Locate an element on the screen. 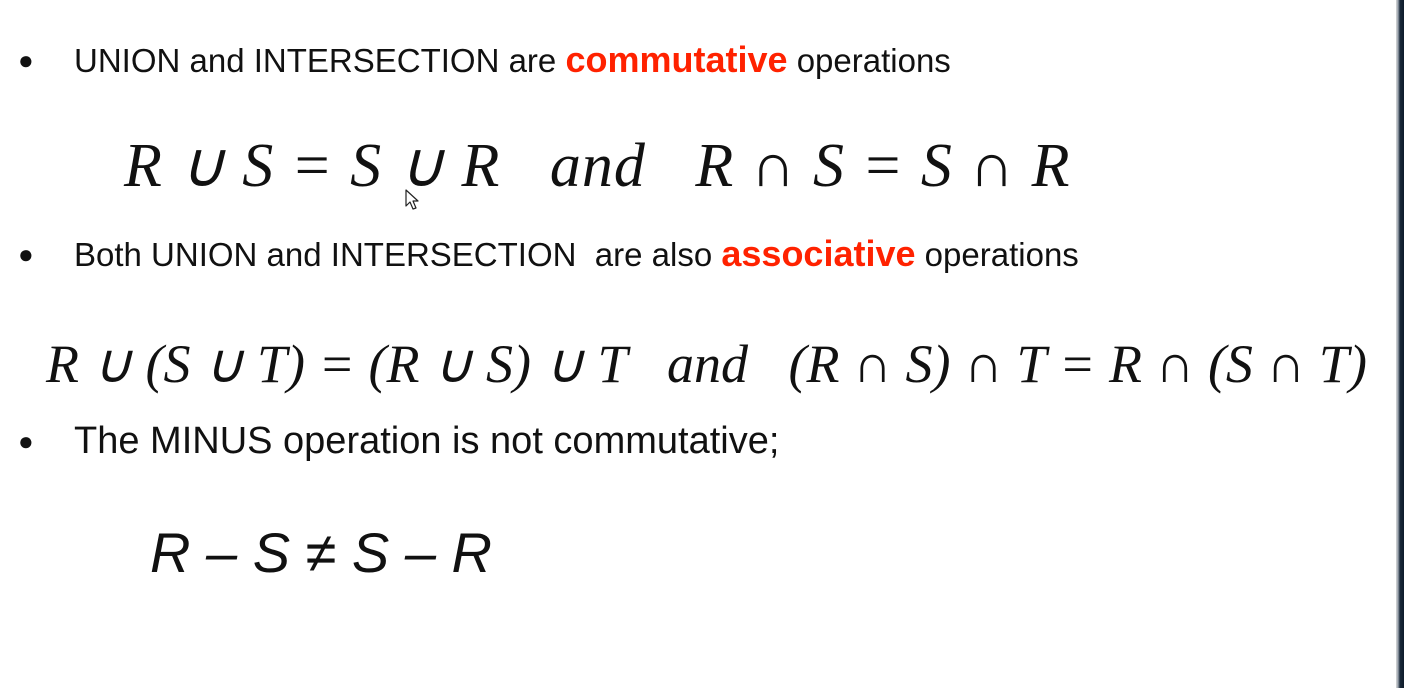 The height and width of the screenshot is (688, 1404). formula-commutative: R ∪ S = S ∪ R and R ∩ S = S ∩ R is located at coordinates (597, 166).